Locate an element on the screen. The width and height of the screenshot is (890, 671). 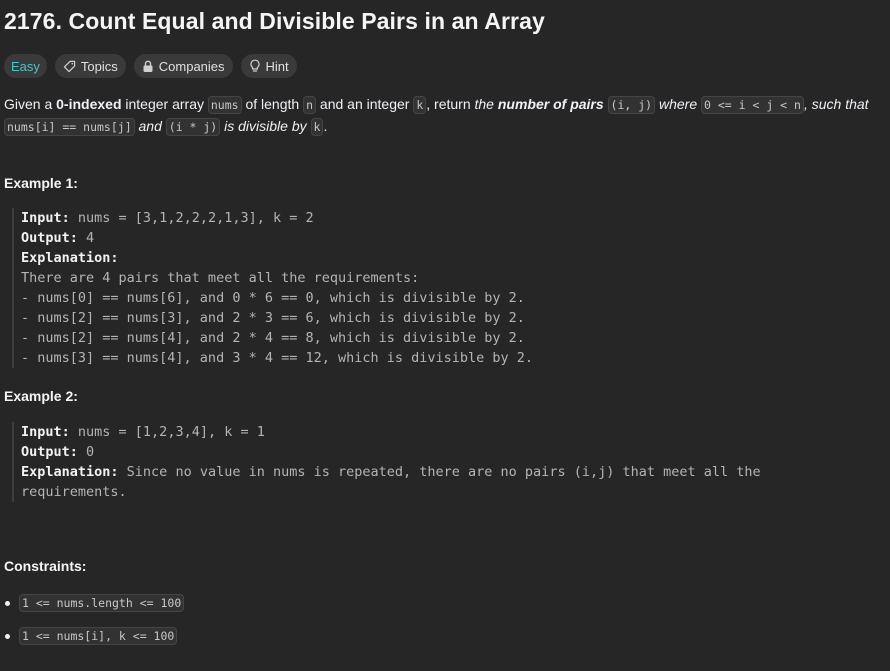
tag-row: Easy Topics Companies Hint is located at coordinates (150, 66).